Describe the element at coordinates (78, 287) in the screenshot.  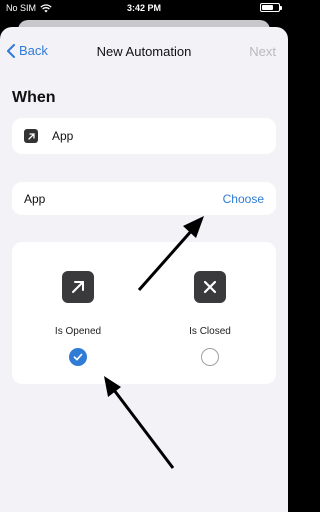
I see `open-arrow-icon` at that location.